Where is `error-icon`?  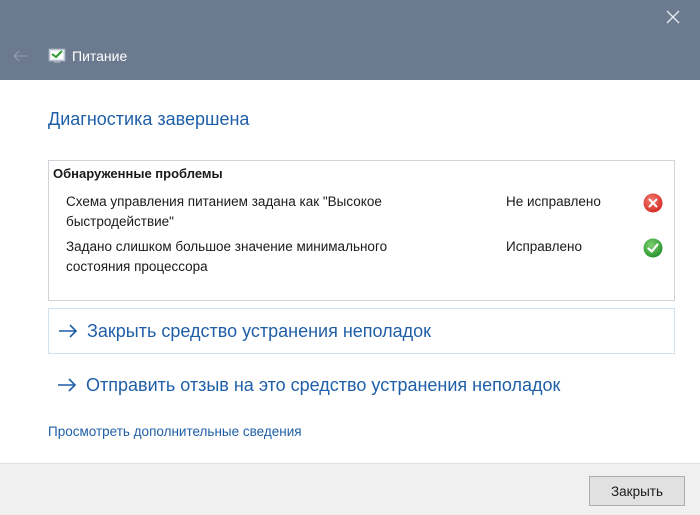
error-icon is located at coordinates (653, 203).